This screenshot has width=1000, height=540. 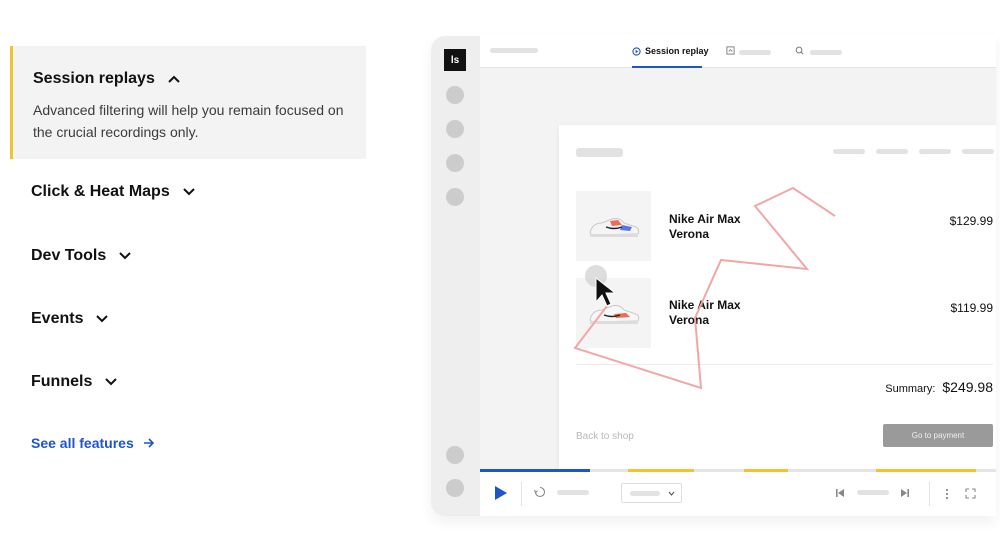 What do you see at coordinates (905, 493) in the screenshot?
I see `skip-forward-icon` at bounding box center [905, 493].